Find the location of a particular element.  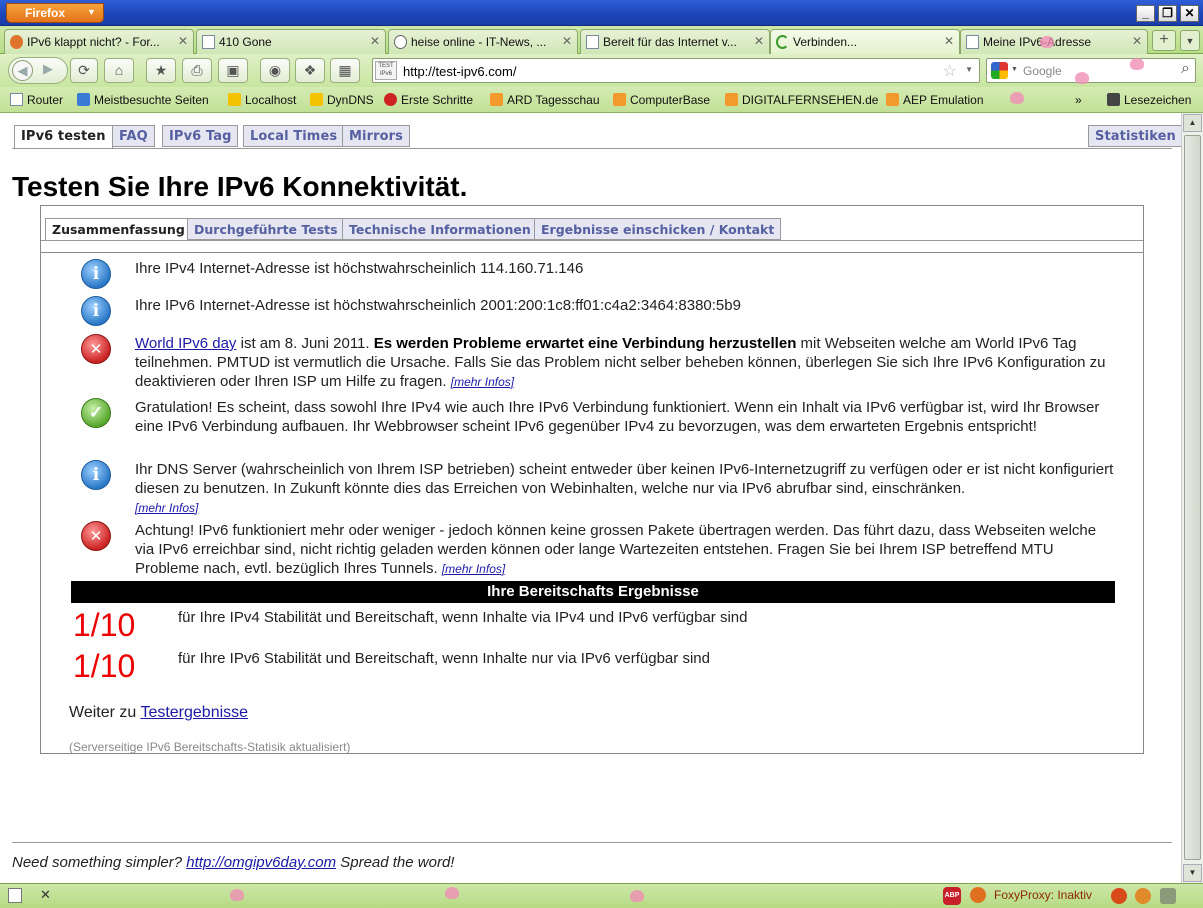

bookmarks-menu-label: Lesezeichen is located at coordinates (1158, 100).